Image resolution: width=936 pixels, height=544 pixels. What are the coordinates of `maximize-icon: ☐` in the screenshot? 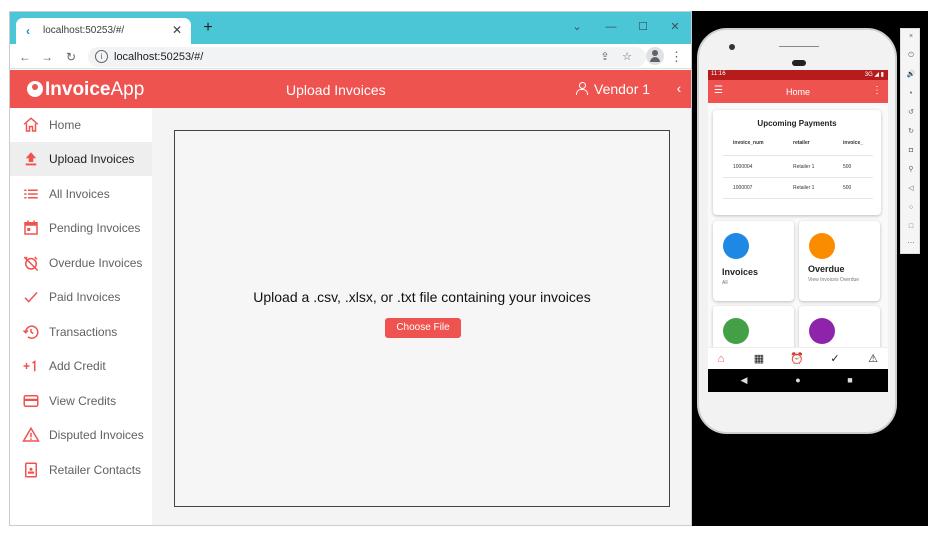 It's located at (643, 27).